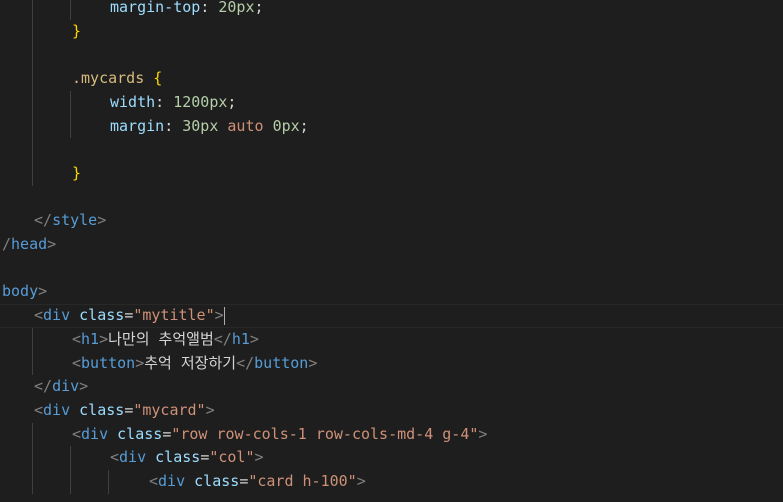 Image resolution: width=783 pixels, height=502 pixels. I want to click on code-text: <h1>나만의 추억앨범</h1>, so click(165, 340).